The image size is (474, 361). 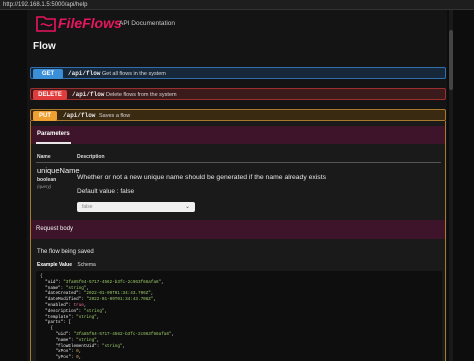 What do you see at coordinates (141, 95) in the screenshot?
I see `operation-description: Delete flows from the system` at bounding box center [141, 95].